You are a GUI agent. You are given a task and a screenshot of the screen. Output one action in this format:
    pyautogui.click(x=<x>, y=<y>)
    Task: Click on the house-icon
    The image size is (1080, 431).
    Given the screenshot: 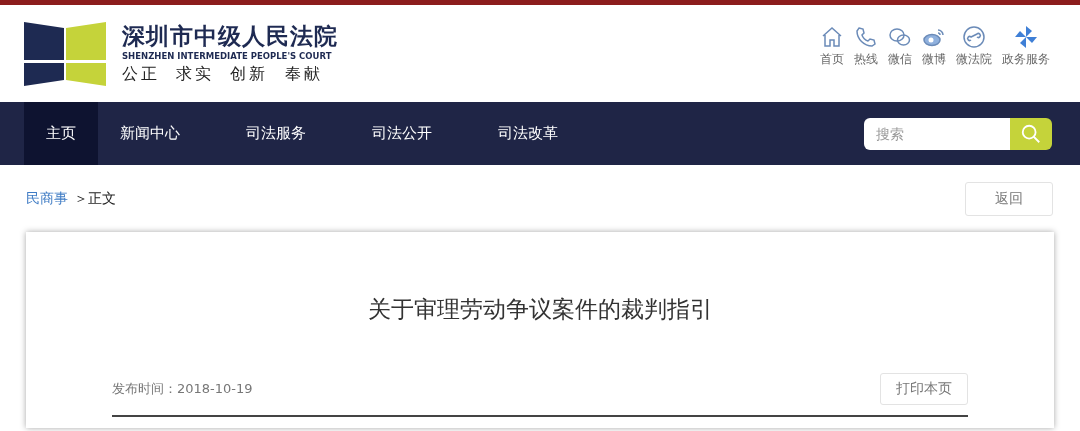 What is the action you would take?
    pyautogui.click(x=832, y=37)
    